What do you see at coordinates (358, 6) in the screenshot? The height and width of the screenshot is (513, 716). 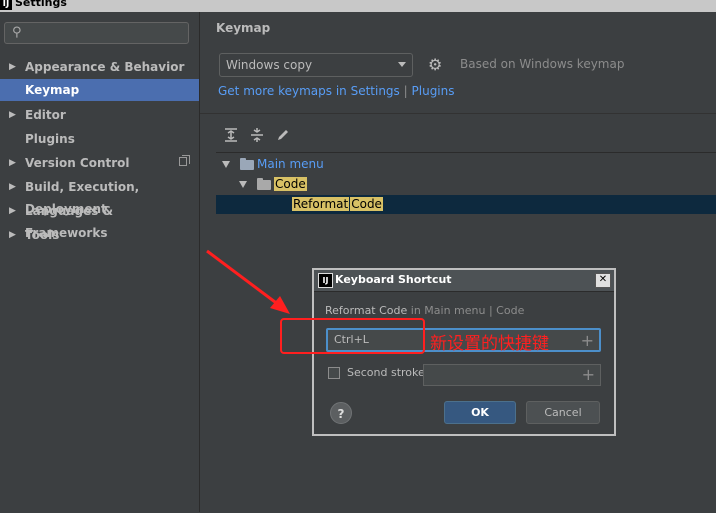 I see `window-titlebar: IJ Settings` at bounding box center [358, 6].